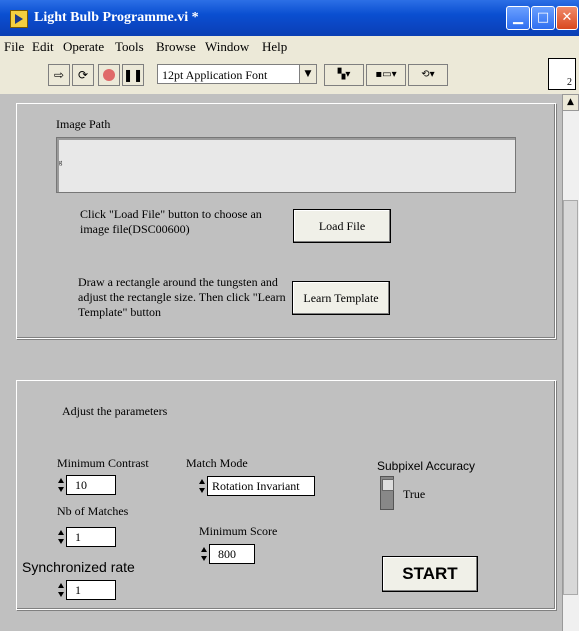 The width and height of the screenshot is (579, 631). Describe the element at coordinates (133, 75) in the screenshot. I see `pause-icon: ❚❚` at that location.